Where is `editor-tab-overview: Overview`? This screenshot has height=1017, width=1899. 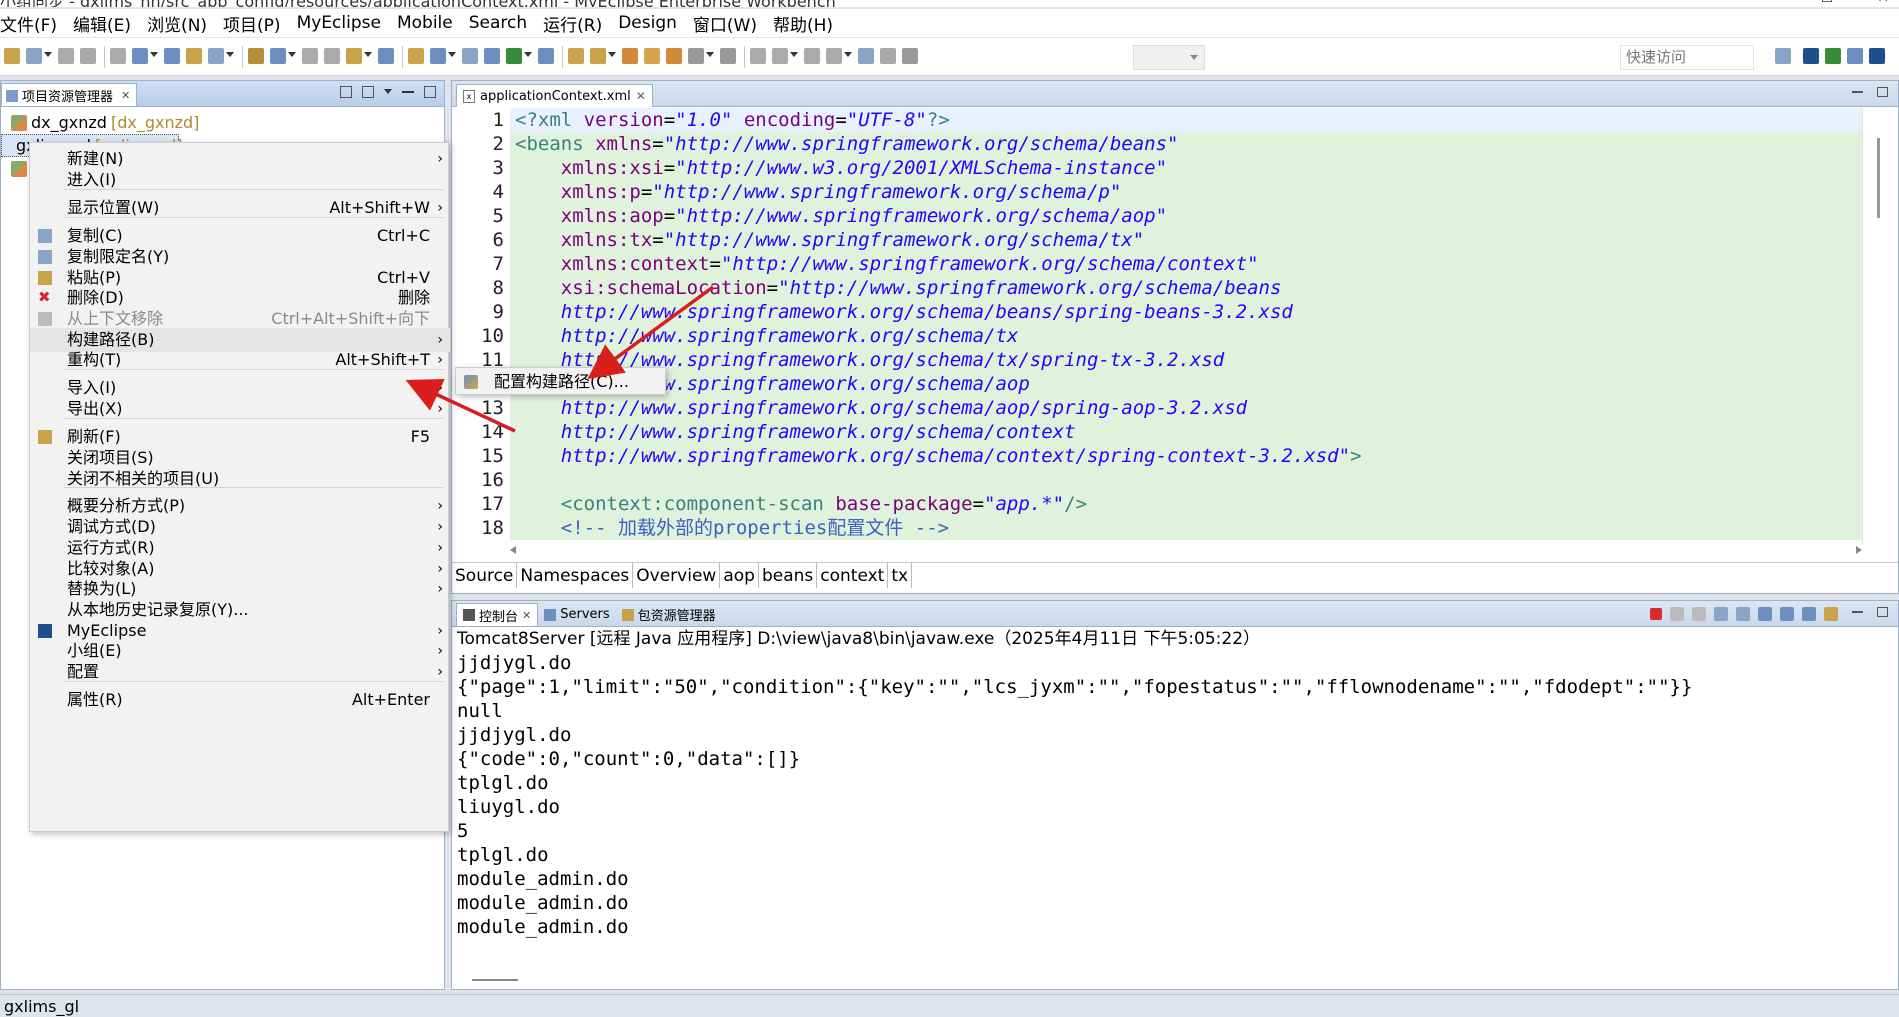 editor-tab-overview: Overview is located at coordinates (677, 575).